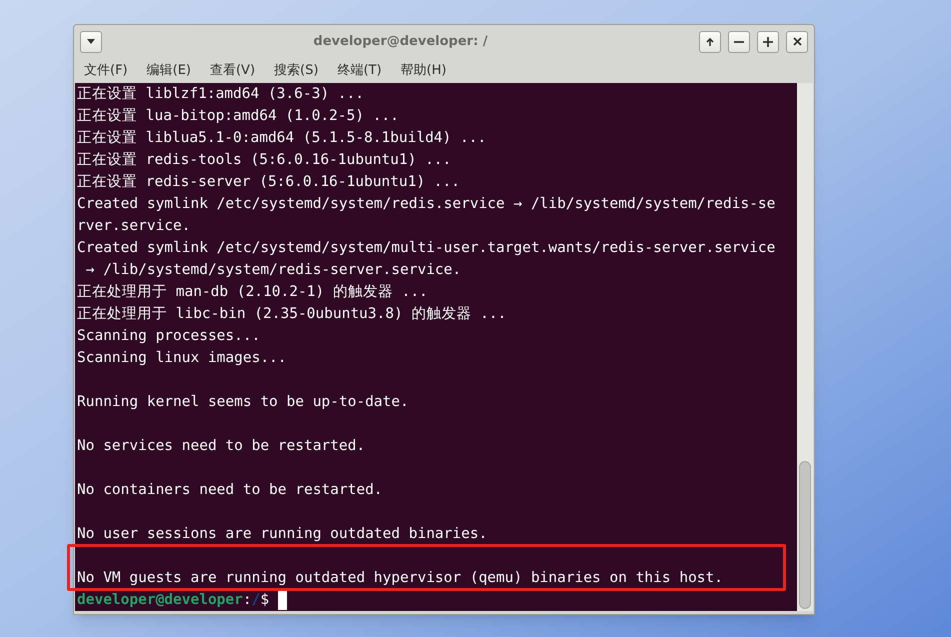 The height and width of the screenshot is (637, 951). Describe the element at coordinates (283, 600) in the screenshot. I see `text-cursor` at that location.